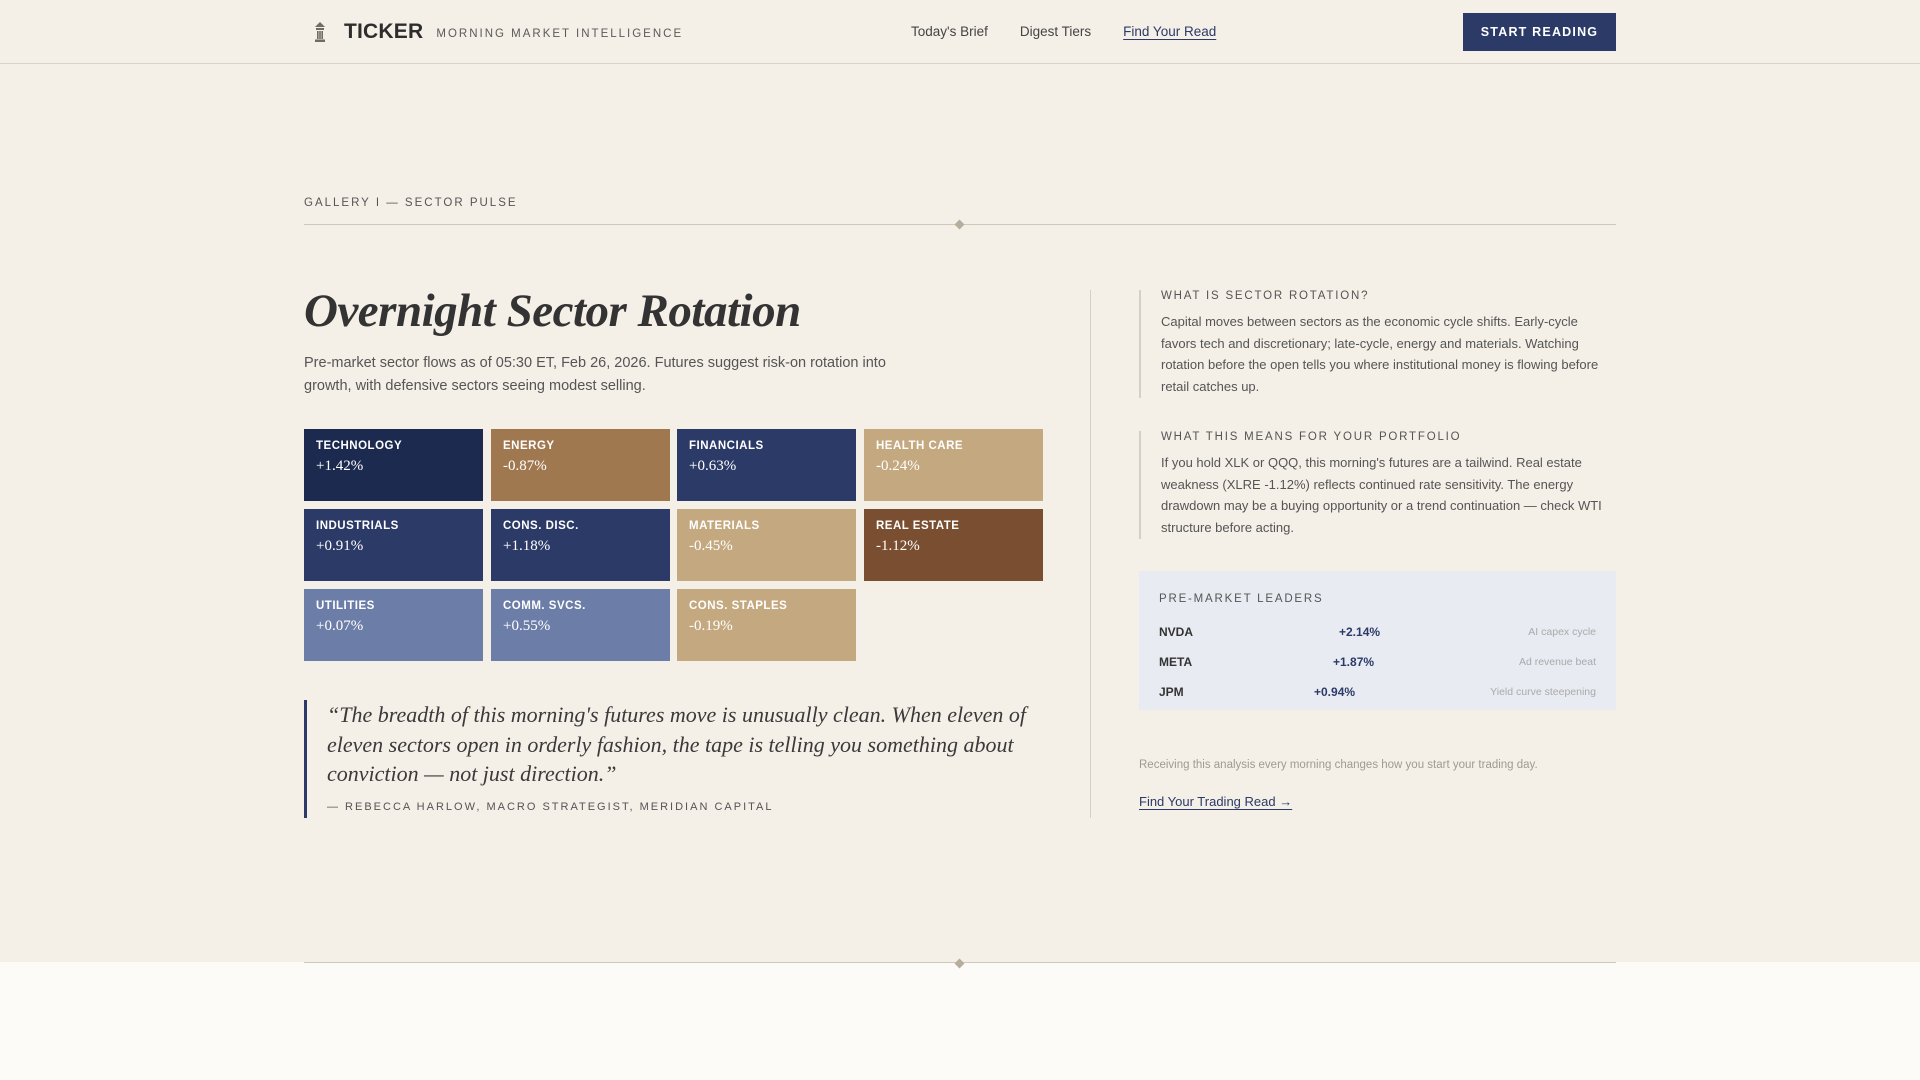 The height and width of the screenshot is (1080, 1920). What do you see at coordinates (1377, 692) in the screenshot?
I see `leader-row: JPM +0.94% Yield curve steepening` at bounding box center [1377, 692].